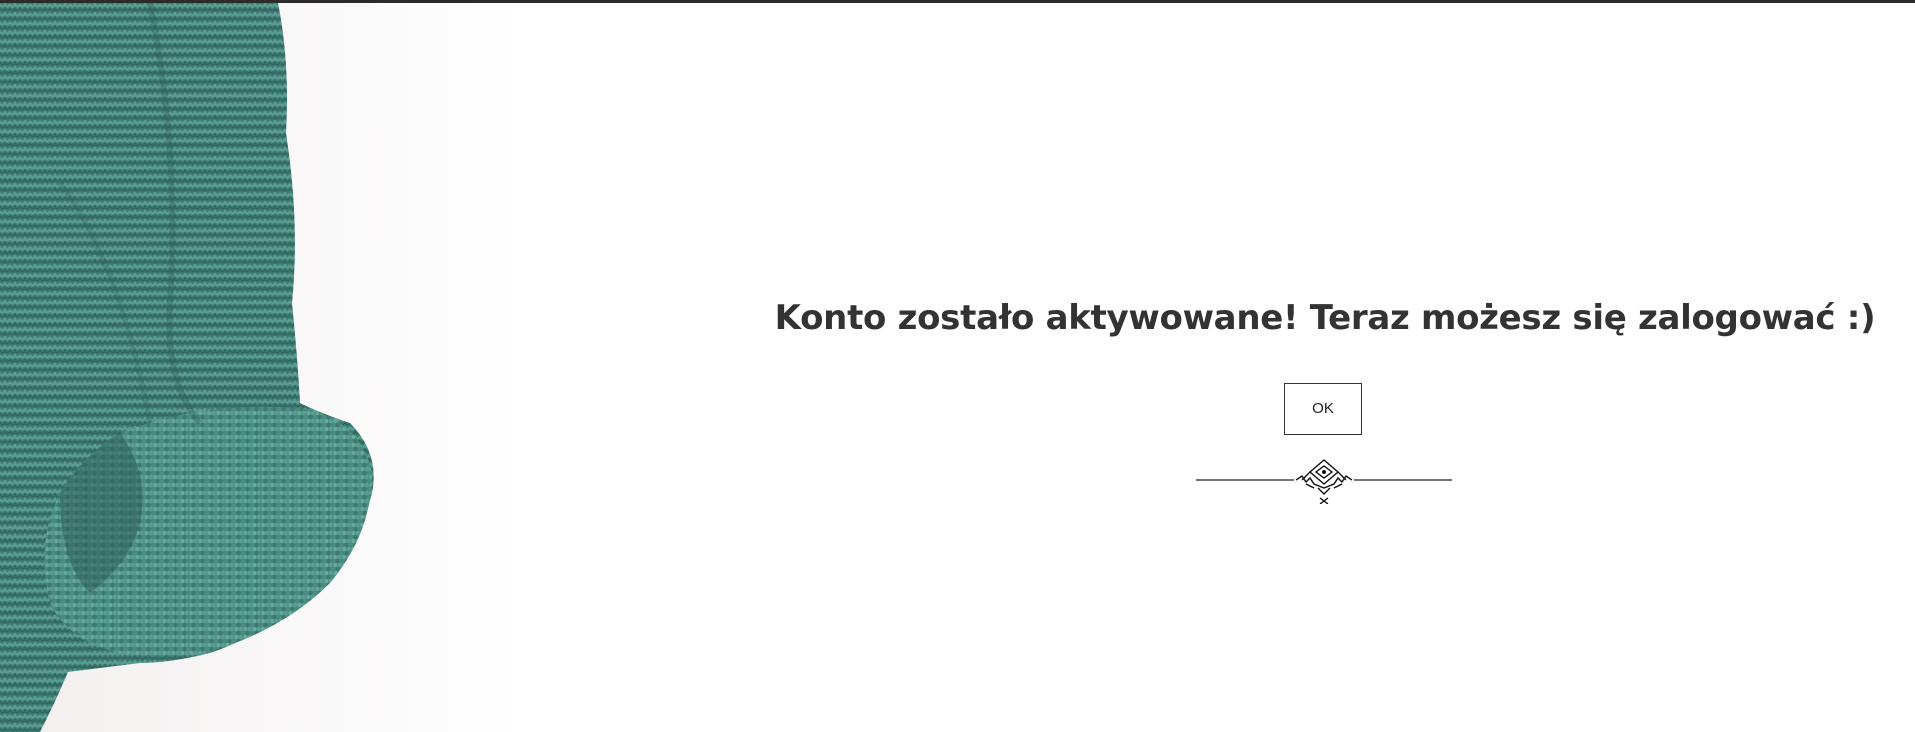 Image resolution: width=1915 pixels, height=732 pixels. I want to click on ornamental-divider-icon, so click(1324, 481).